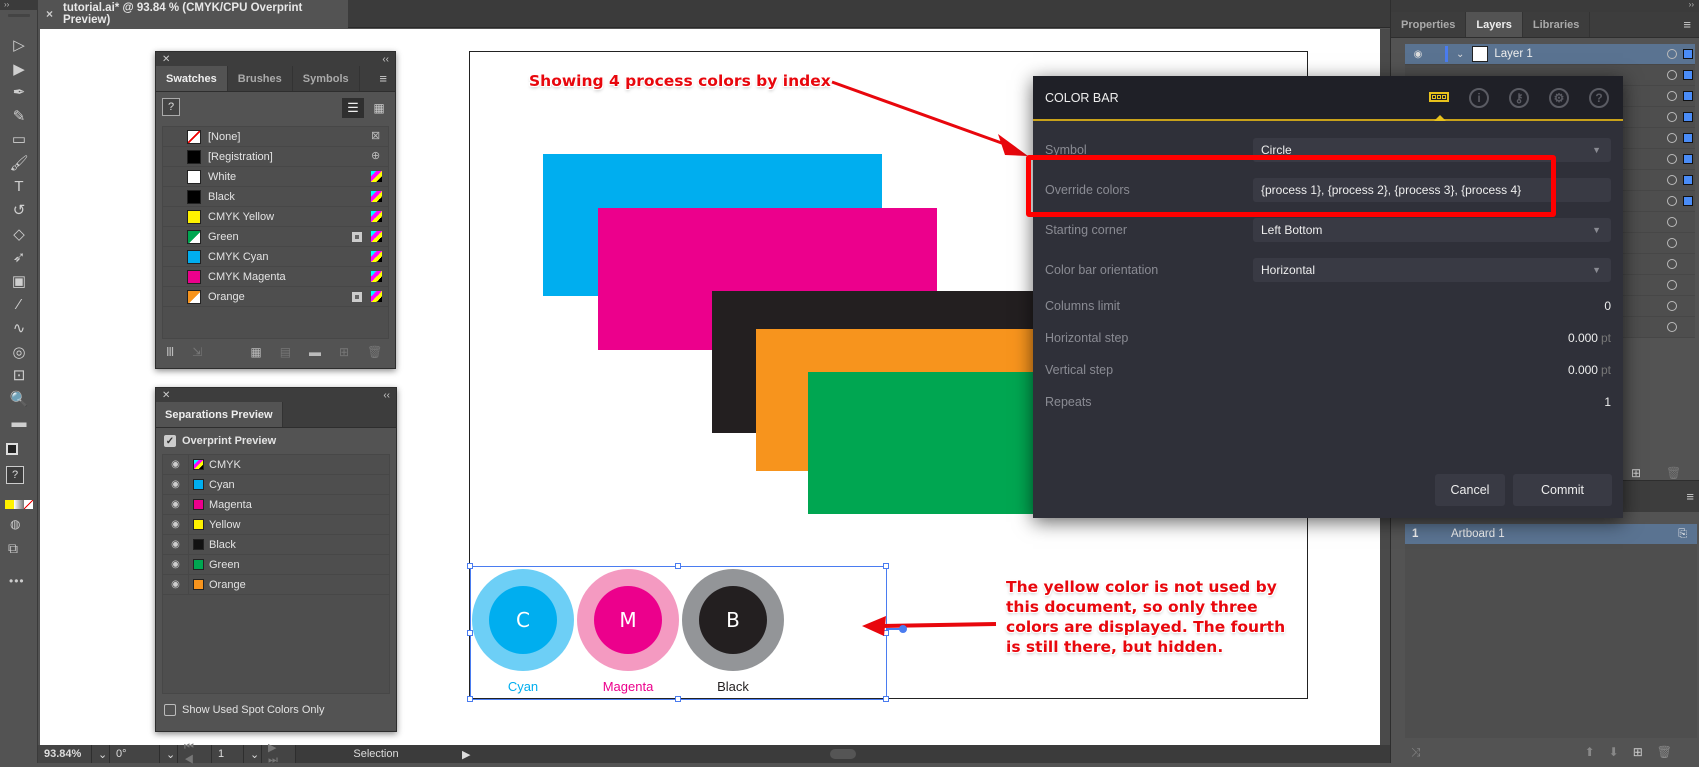  I want to click on repeats-input: 1, so click(1432, 402).